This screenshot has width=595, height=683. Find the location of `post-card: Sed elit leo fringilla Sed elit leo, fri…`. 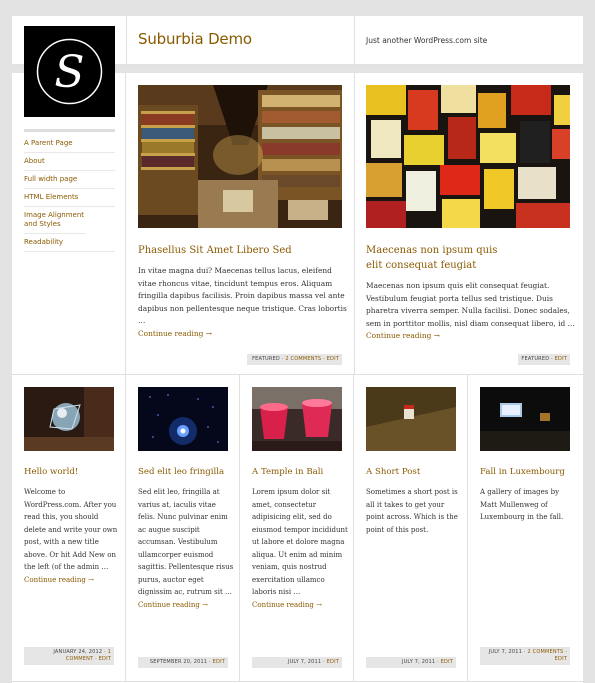

post-card: Sed elit leo fringilla Sed elit leo, fri… is located at coordinates (183, 528).